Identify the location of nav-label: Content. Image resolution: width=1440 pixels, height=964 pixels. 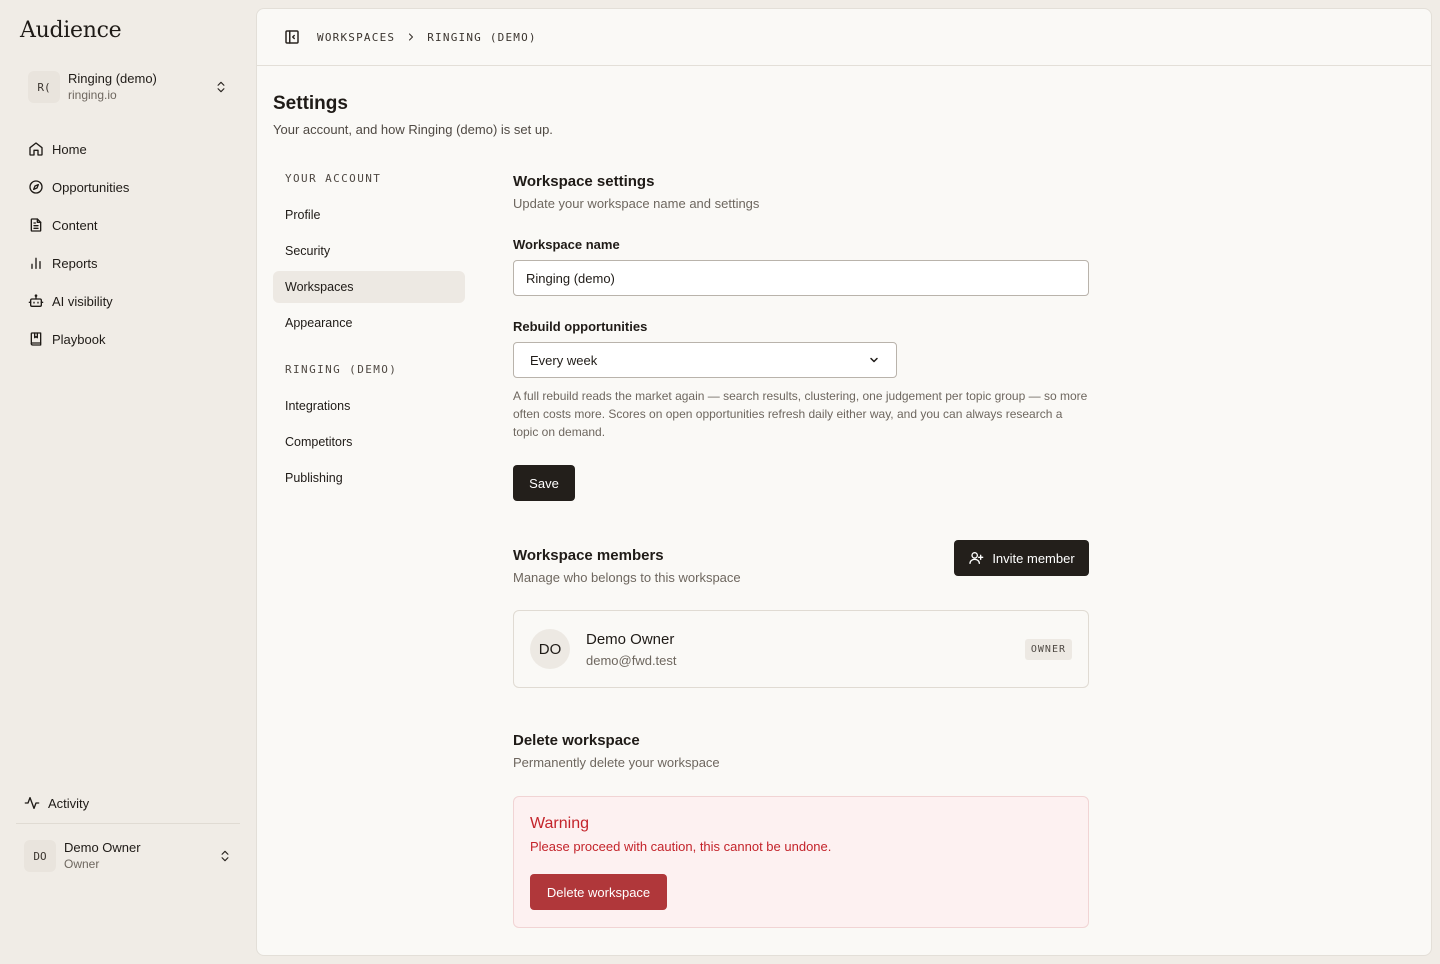
(75, 225).